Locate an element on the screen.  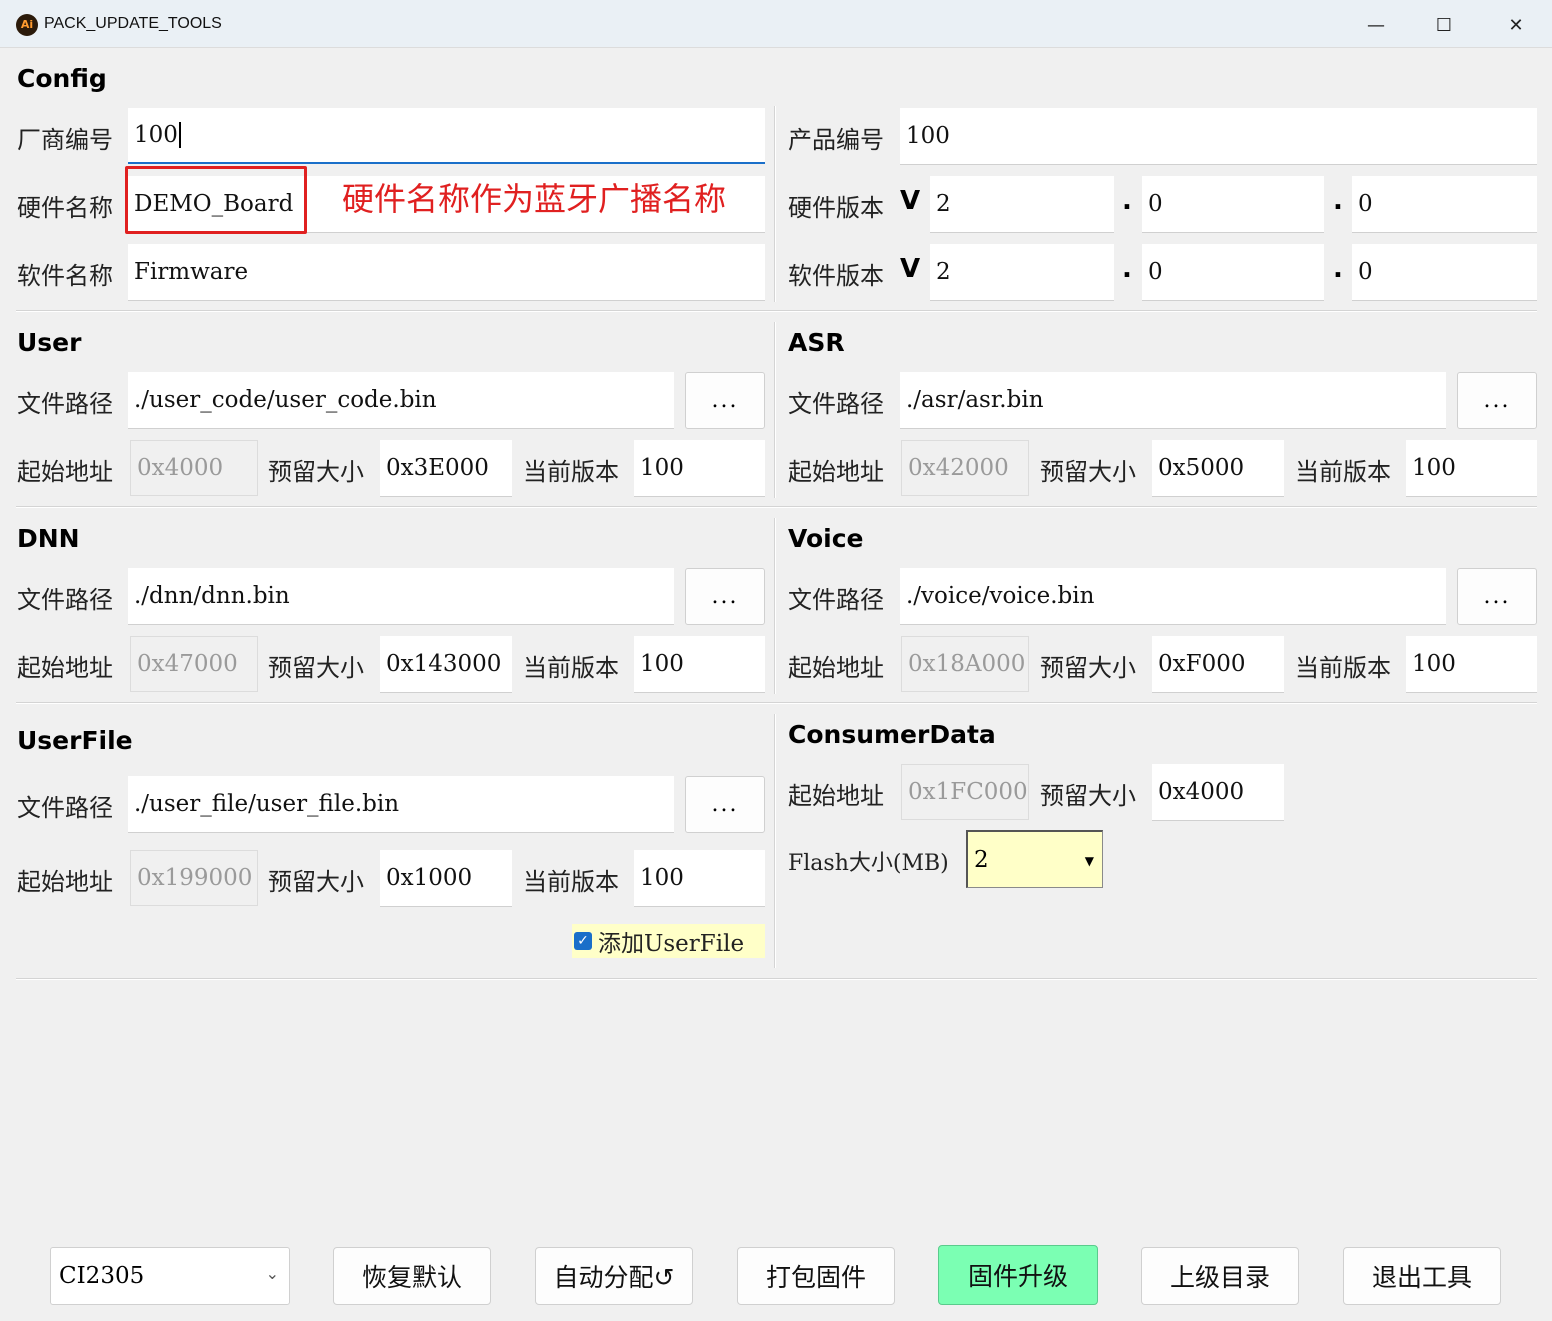
asr-reserve-label: 预留大小 is located at coordinates (1088, 472).